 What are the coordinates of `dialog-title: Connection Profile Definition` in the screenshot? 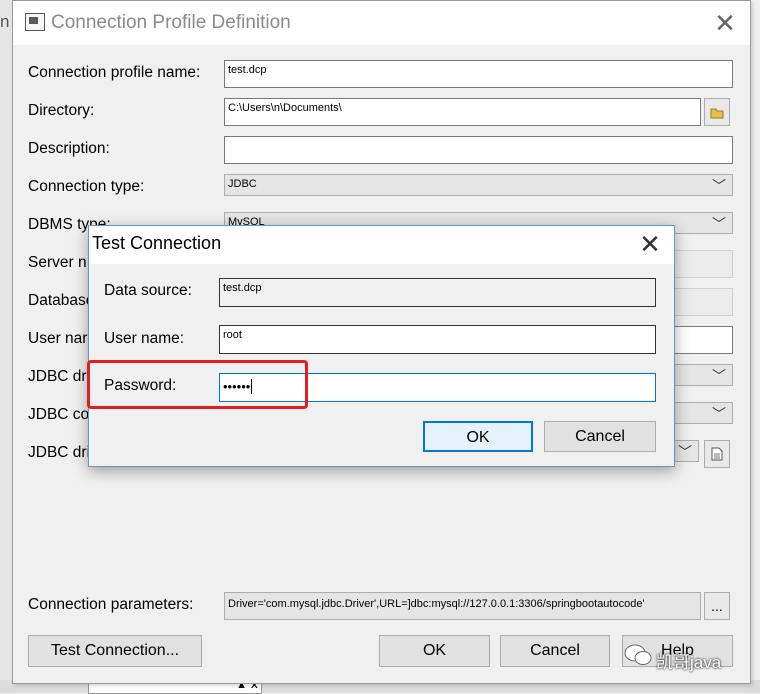 It's located at (171, 22).